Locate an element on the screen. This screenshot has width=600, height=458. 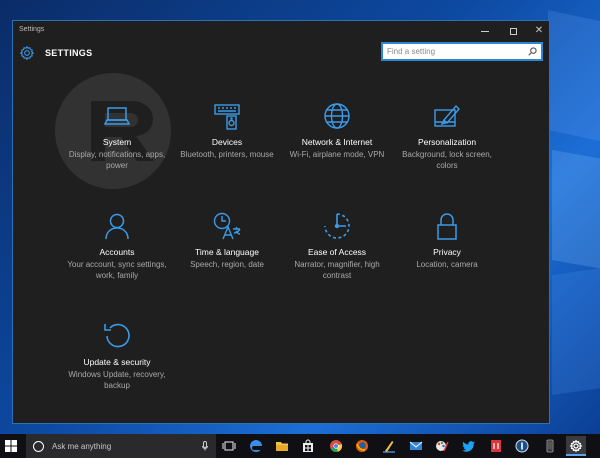
window-title: Settings is located at coordinates (32, 29).